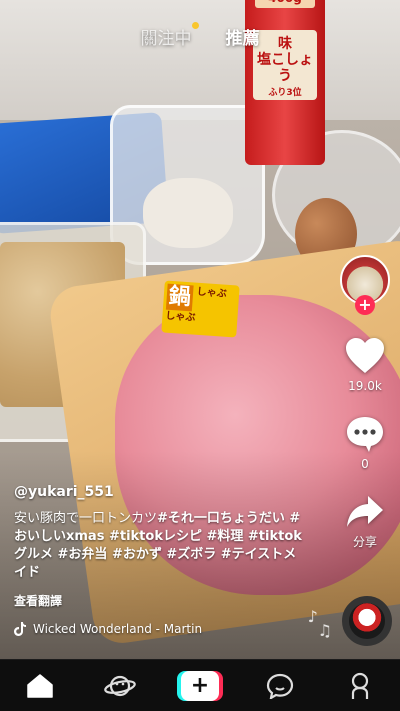 The image size is (400, 711). I want to click on like-button: 19.0k, so click(365, 365).